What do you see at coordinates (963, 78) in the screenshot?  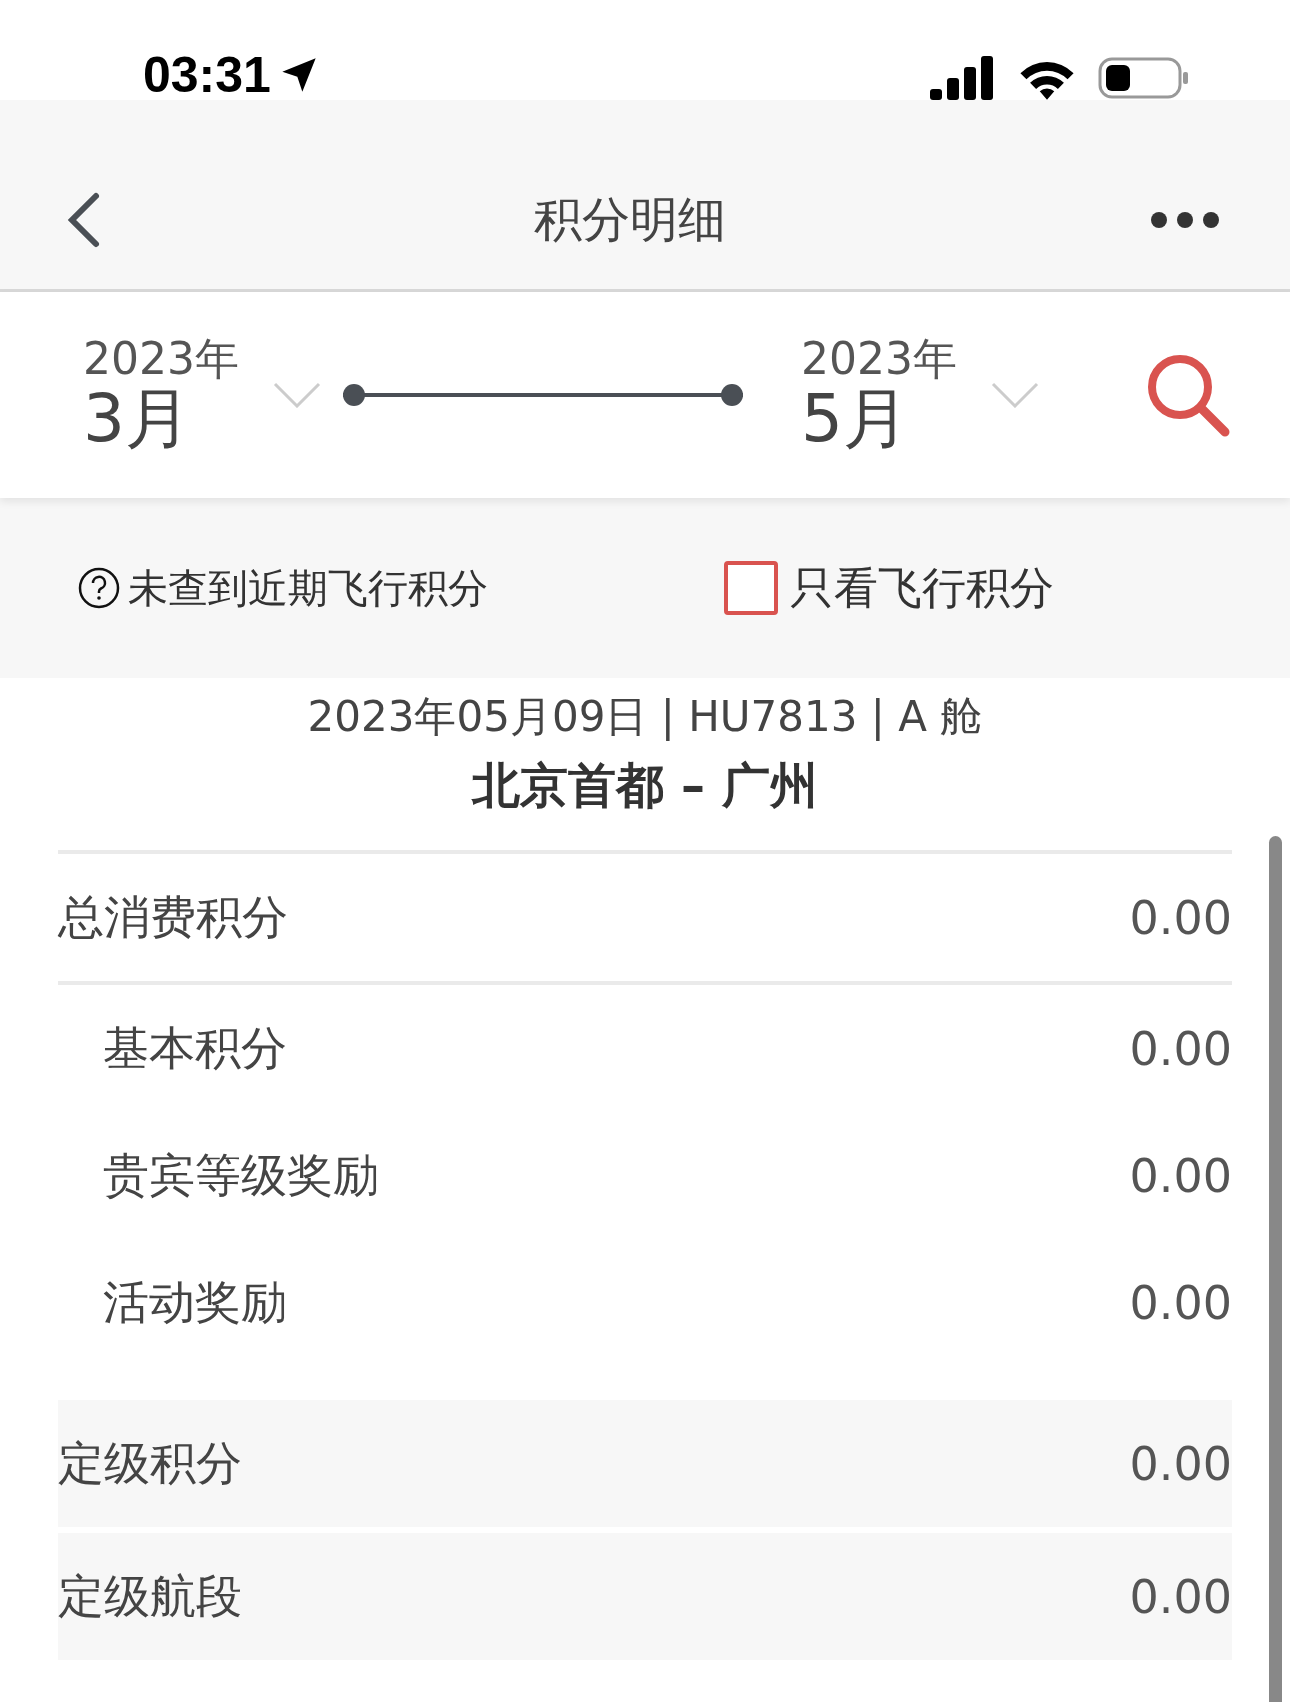 I see `signal-icon` at bounding box center [963, 78].